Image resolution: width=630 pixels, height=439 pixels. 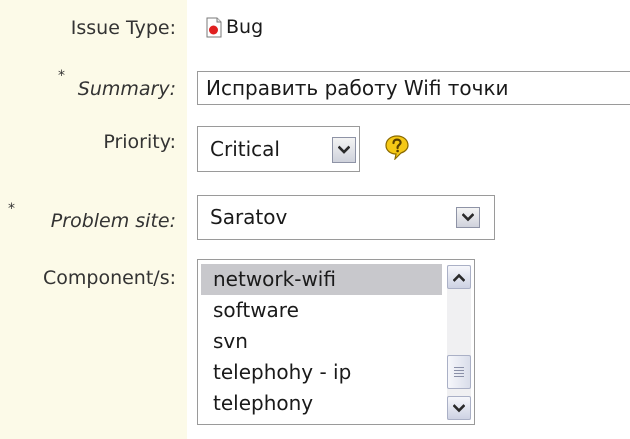 I want to click on scroll-down-button, so click(x=459, y=408).